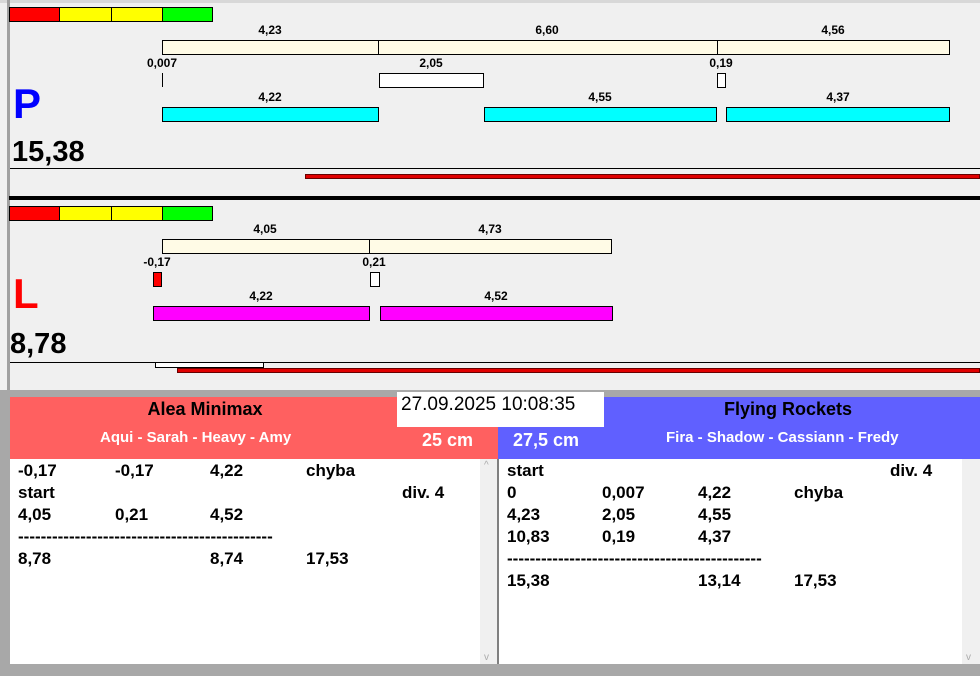 This screenshot has height=676, width=980. Describe the element at coordinates (600, 97) in the screenshot. I see `bar-label: 4,55` at that location.